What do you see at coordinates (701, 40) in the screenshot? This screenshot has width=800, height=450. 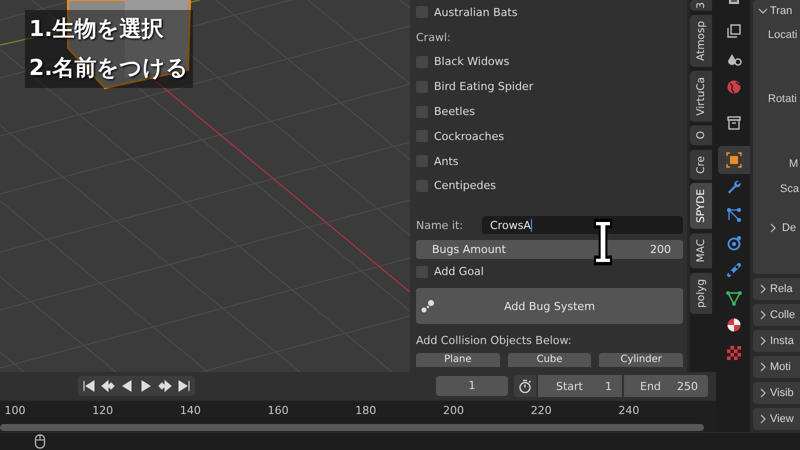 I see `panel-tab: Atmosp` at bounding box center [701, 40].